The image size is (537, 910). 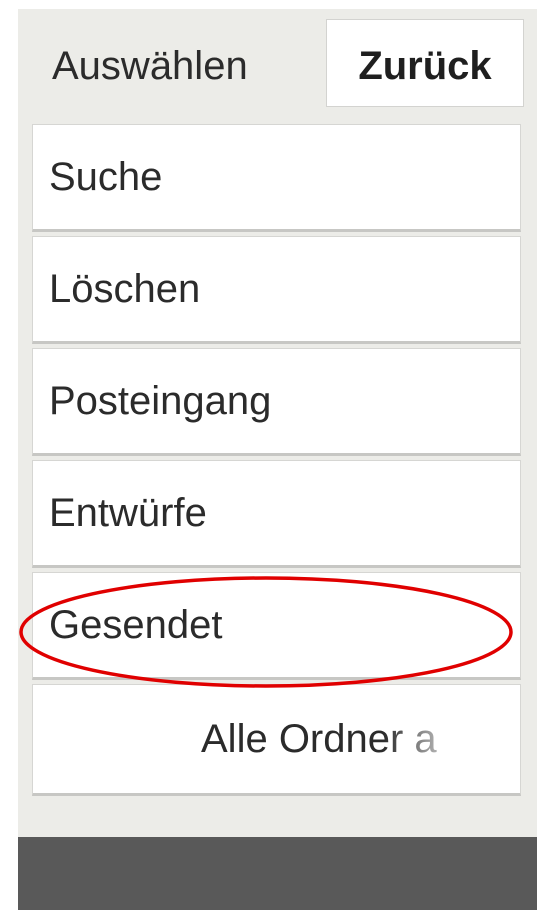 What do you see at coordinates (277, 873) in the screenshot?
I see `bottom-bar` at bounding box center [277, 873].